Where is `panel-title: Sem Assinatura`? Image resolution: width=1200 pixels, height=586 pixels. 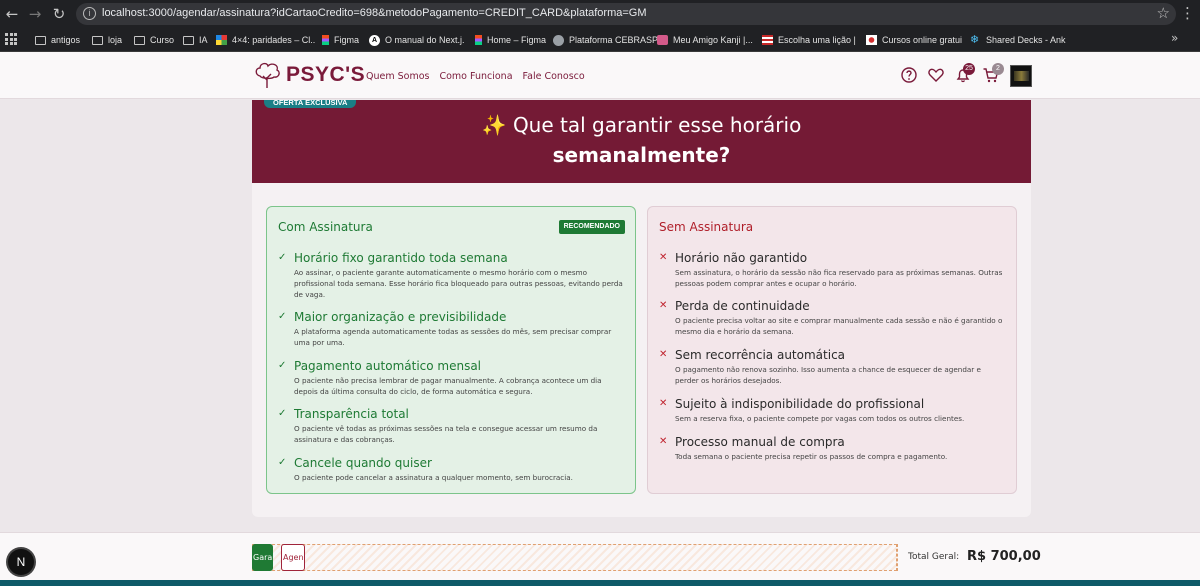 panel-title: Sem Assinatura is located at coordinates (706, 227).